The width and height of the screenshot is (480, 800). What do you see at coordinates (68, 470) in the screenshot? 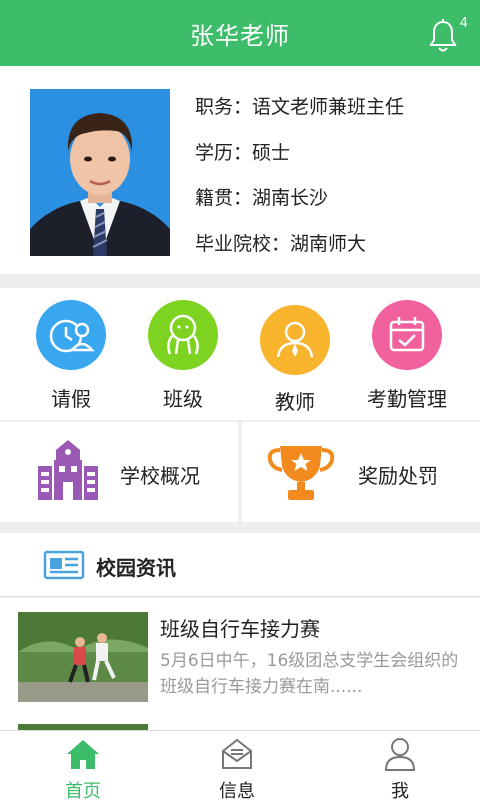
I see `school-building-icon` at bounding box center [68, 470].